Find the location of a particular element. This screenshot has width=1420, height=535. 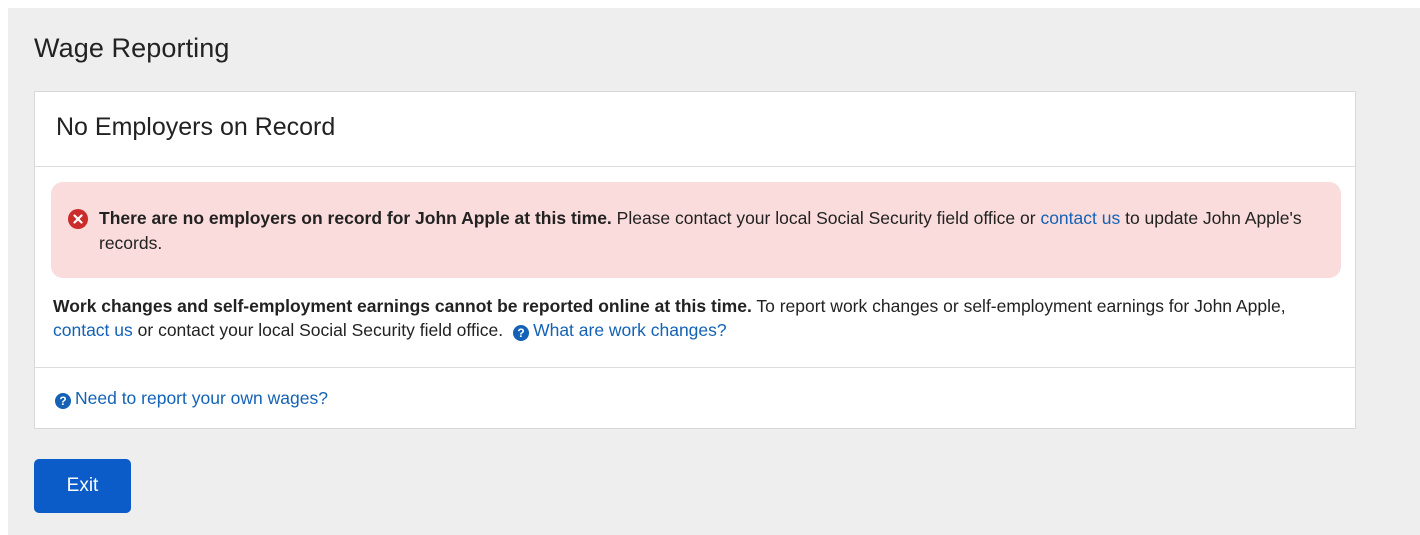

page-title: Wage Reporting is located at coordinates (132, 48).